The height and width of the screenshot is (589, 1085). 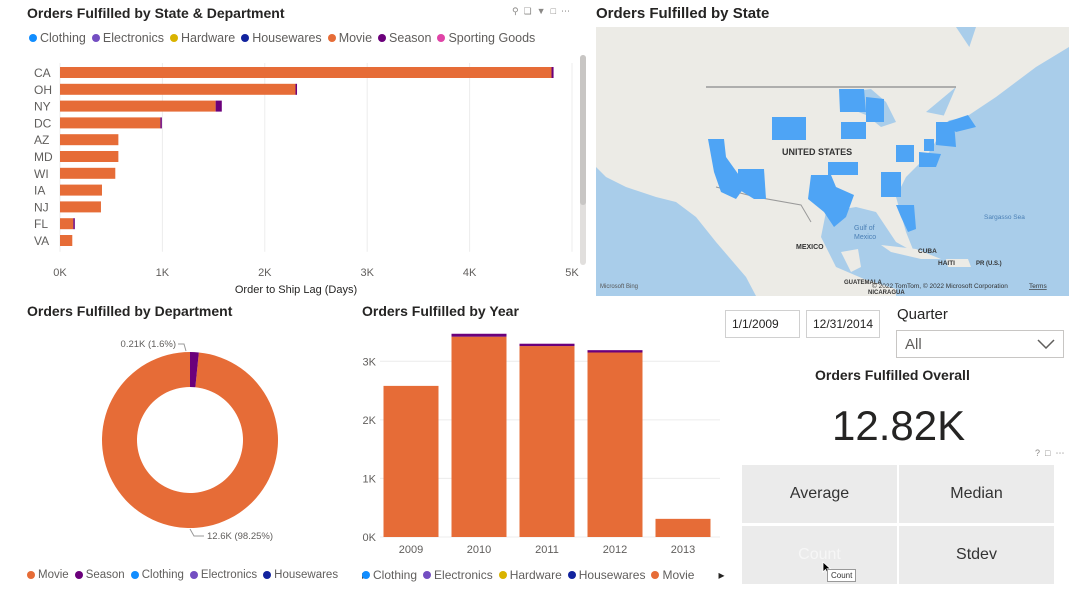 What do you see at coordinates (976, 555) in the screenshot?
I see `stdev-button: Stdev` at bounding box center [976, 555].